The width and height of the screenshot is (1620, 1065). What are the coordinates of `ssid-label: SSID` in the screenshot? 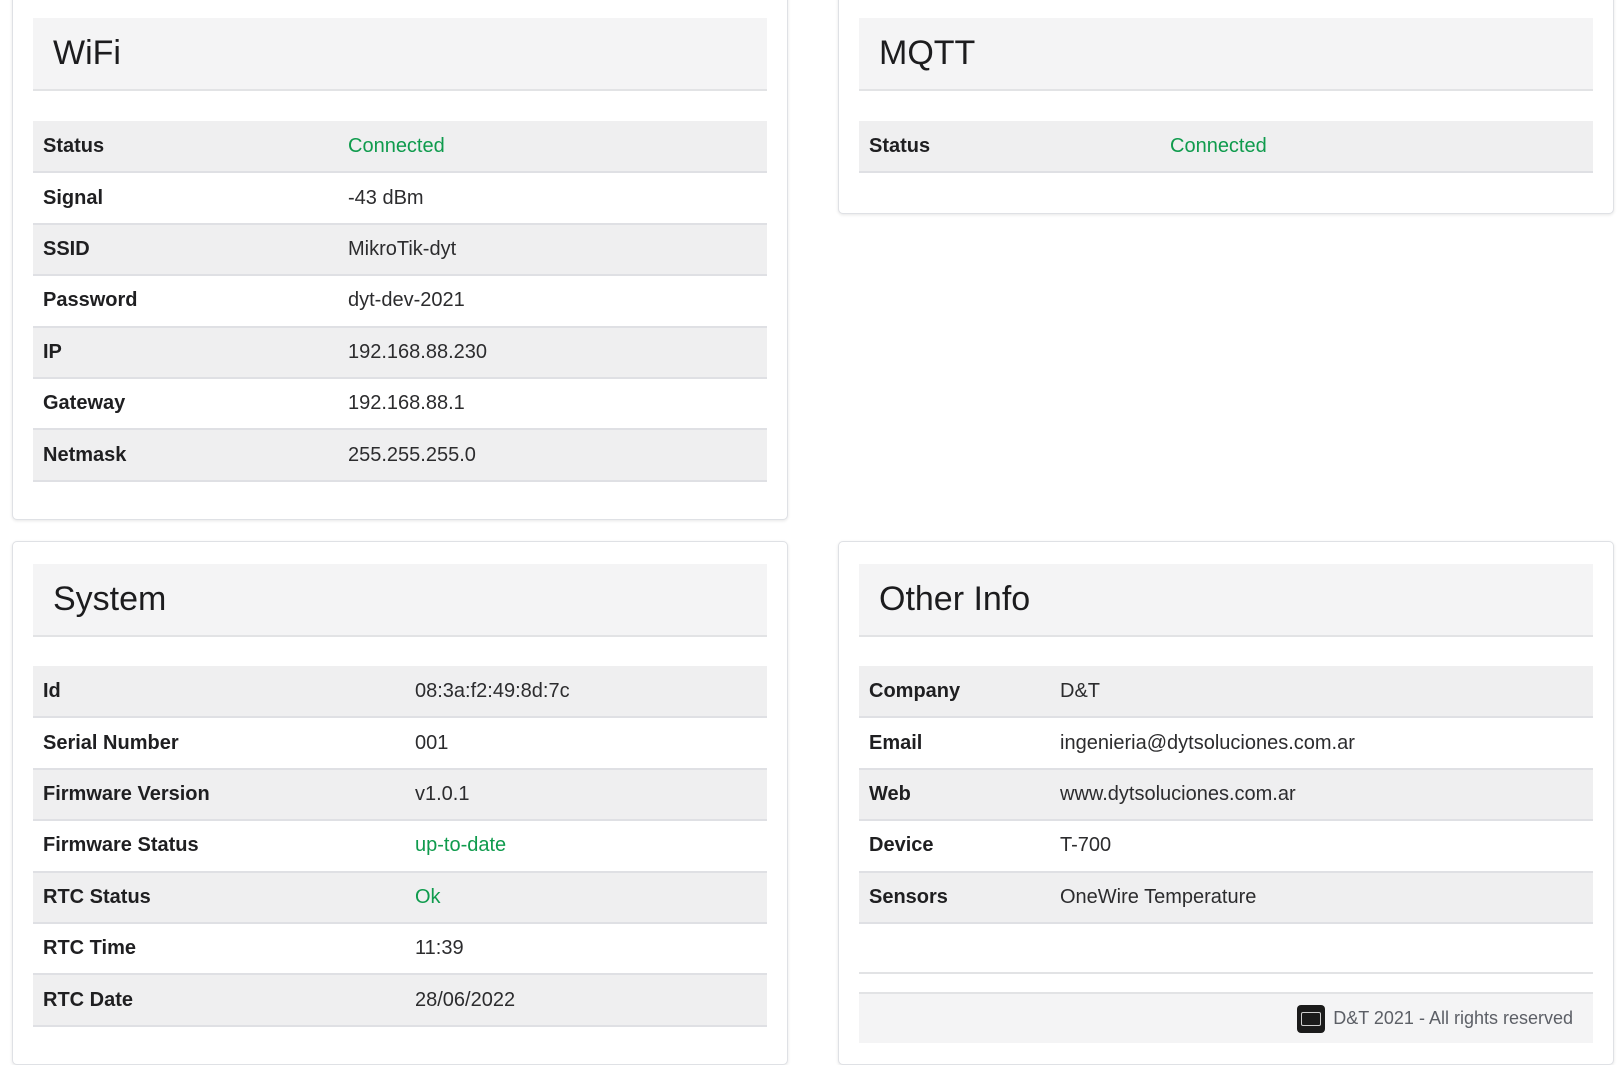 It's located at (66, 248).